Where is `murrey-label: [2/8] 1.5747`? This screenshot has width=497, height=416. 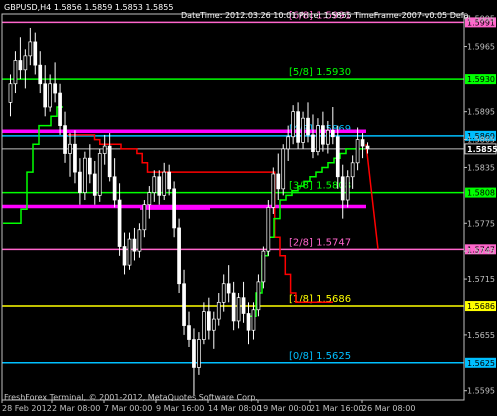 murrey-label: [2/8] 1.5747 is located at coordinates (320, 242).